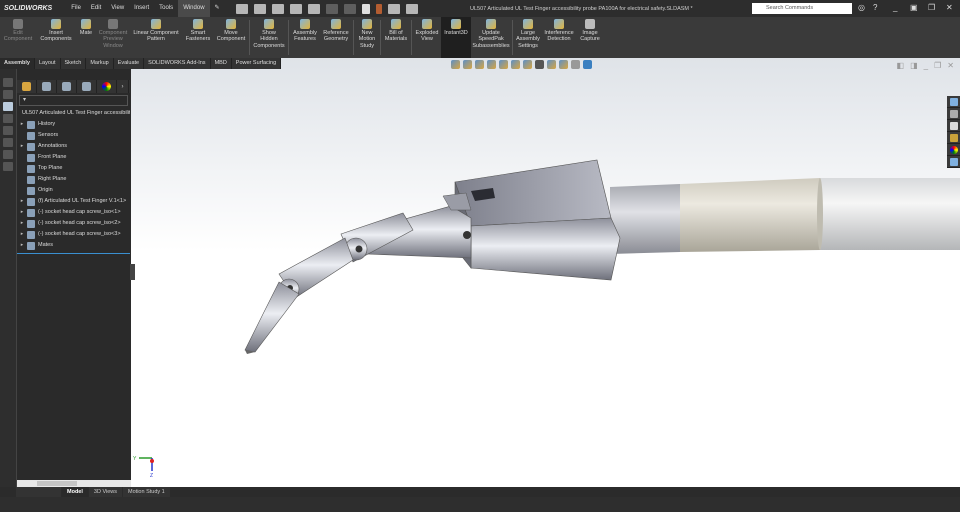 This screenshot has width=960, height=512. I want to click on tree-node: ▸ Annotations, so click(73, 146).